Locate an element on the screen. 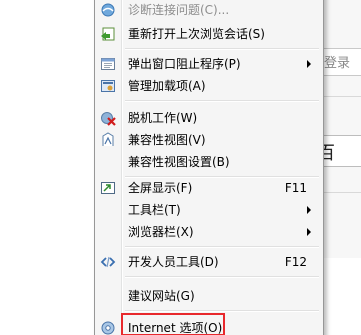  menu-item-fullscreen: 全屏显示(F) F11 is located at coordinates (209, 188).